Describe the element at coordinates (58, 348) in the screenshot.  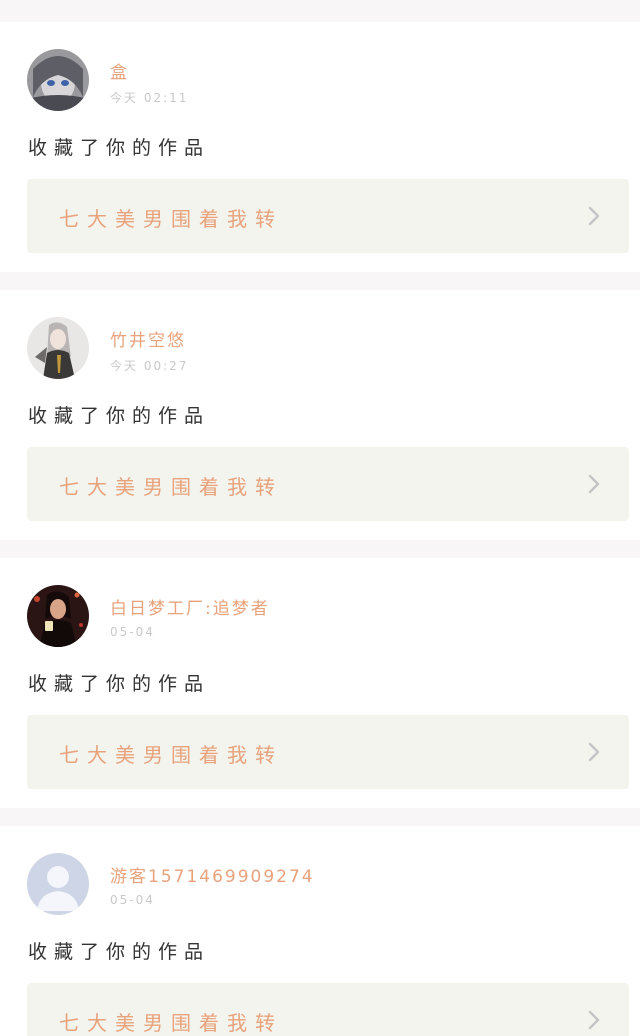
I see `anime-character-avatar-icon` at that location.